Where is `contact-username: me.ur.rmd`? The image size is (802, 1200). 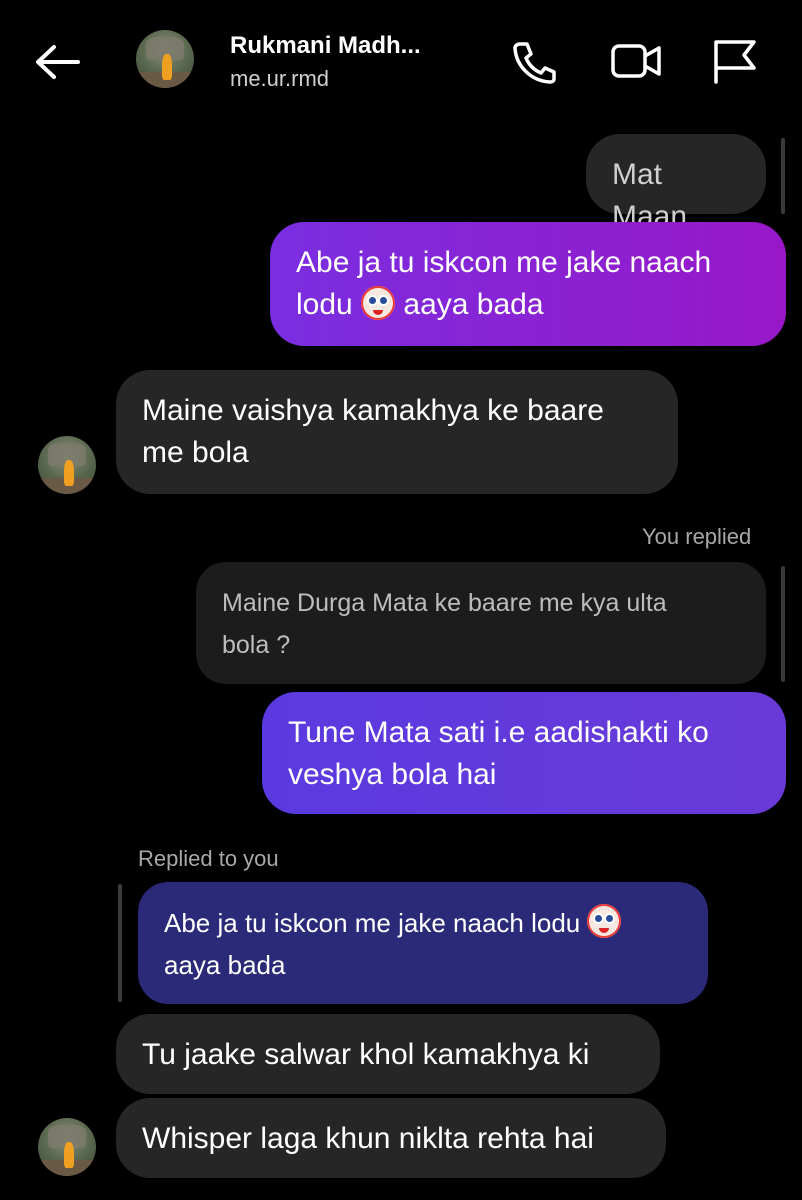 contact-username: me.ur.rmd is located at coordinates (280, 78).